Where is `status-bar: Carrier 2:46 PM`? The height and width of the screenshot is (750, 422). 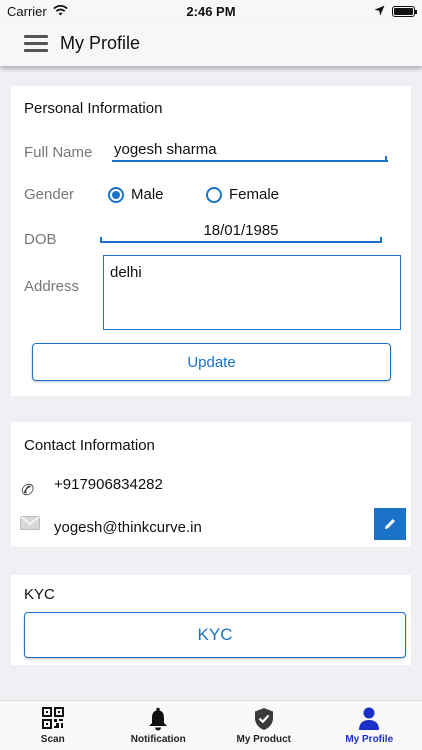
status-bar: Carrier 2:46 PM is located at coordinates (211, 11).